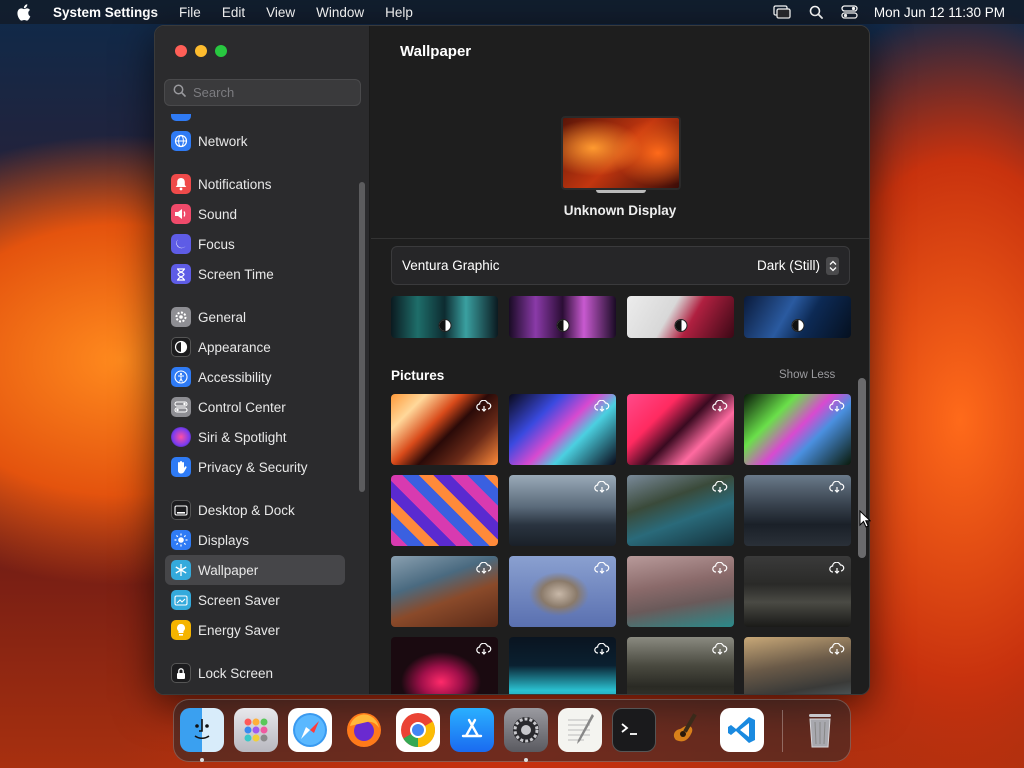 This screenshot has height=768, width=1024. What do you see at coordinates (235, 377) in the screenshot?
I see `sidebar-item-label: Accessibility` at bounding box center [235, 377].